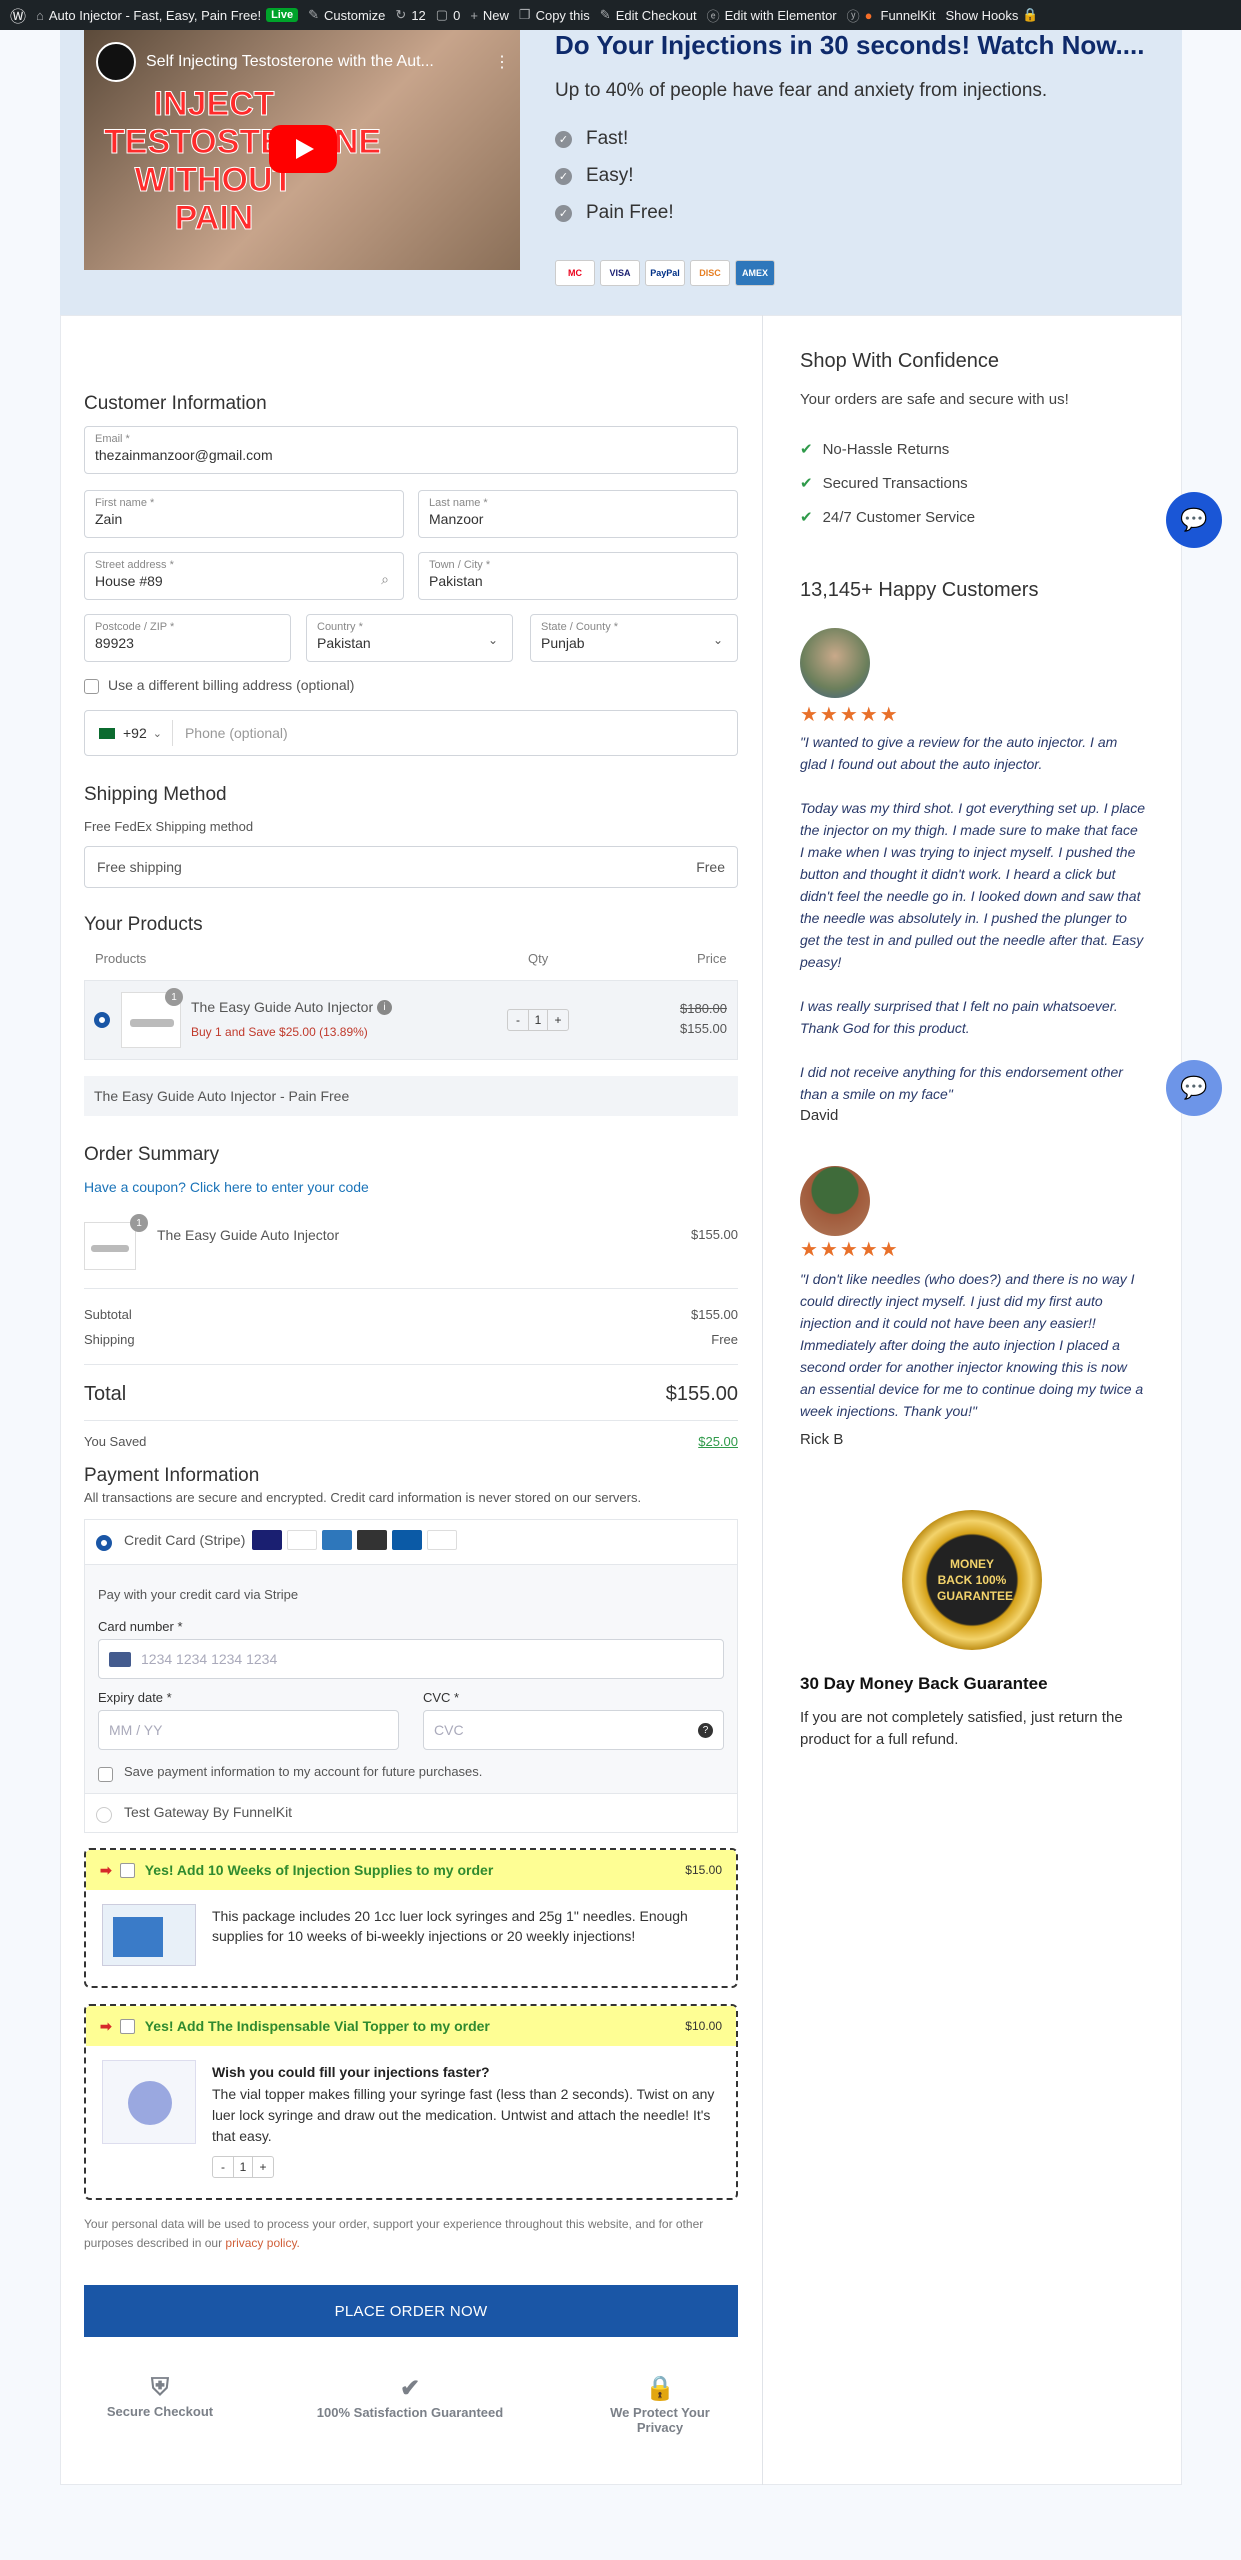 The width and height of the screenshot is (1241, 2560). Describe the element at coordinates (972, 1580) in the screenshot. I see `money-back-seal: MONEY BACK 100% GUARANTEE` at that location.